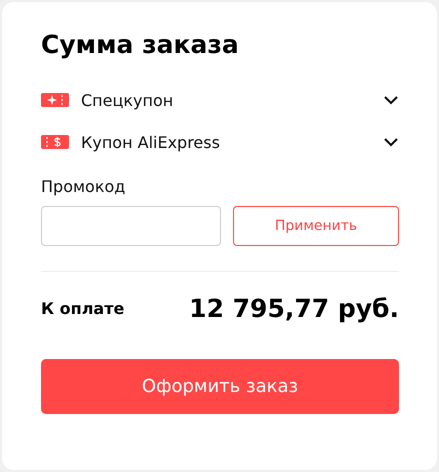 The width and height of the screenshot is (439, 472). Describe the element at coordinates (151, 142) in the screenshot. I see `coupon-label: Купон AliExpress` at that location.